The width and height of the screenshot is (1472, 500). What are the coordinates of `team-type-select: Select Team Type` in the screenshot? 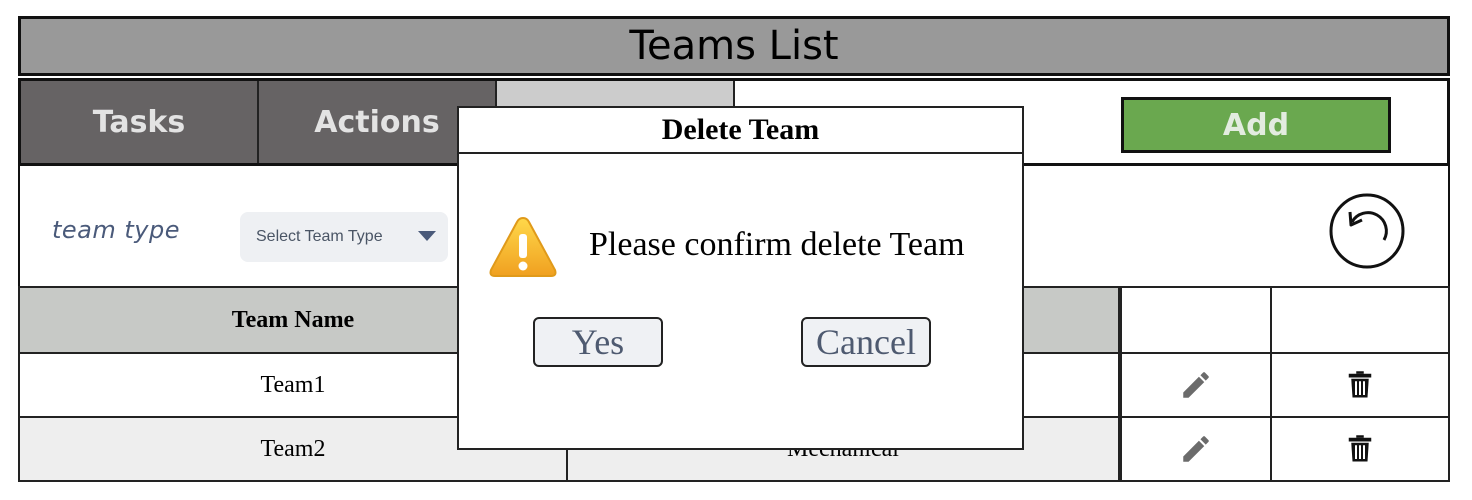 It's located at (344, 237).